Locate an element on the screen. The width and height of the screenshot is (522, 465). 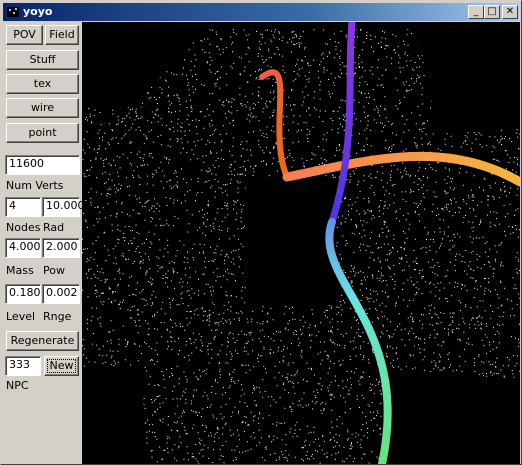
mass-label: Mass is located at coordinates (20, 270).